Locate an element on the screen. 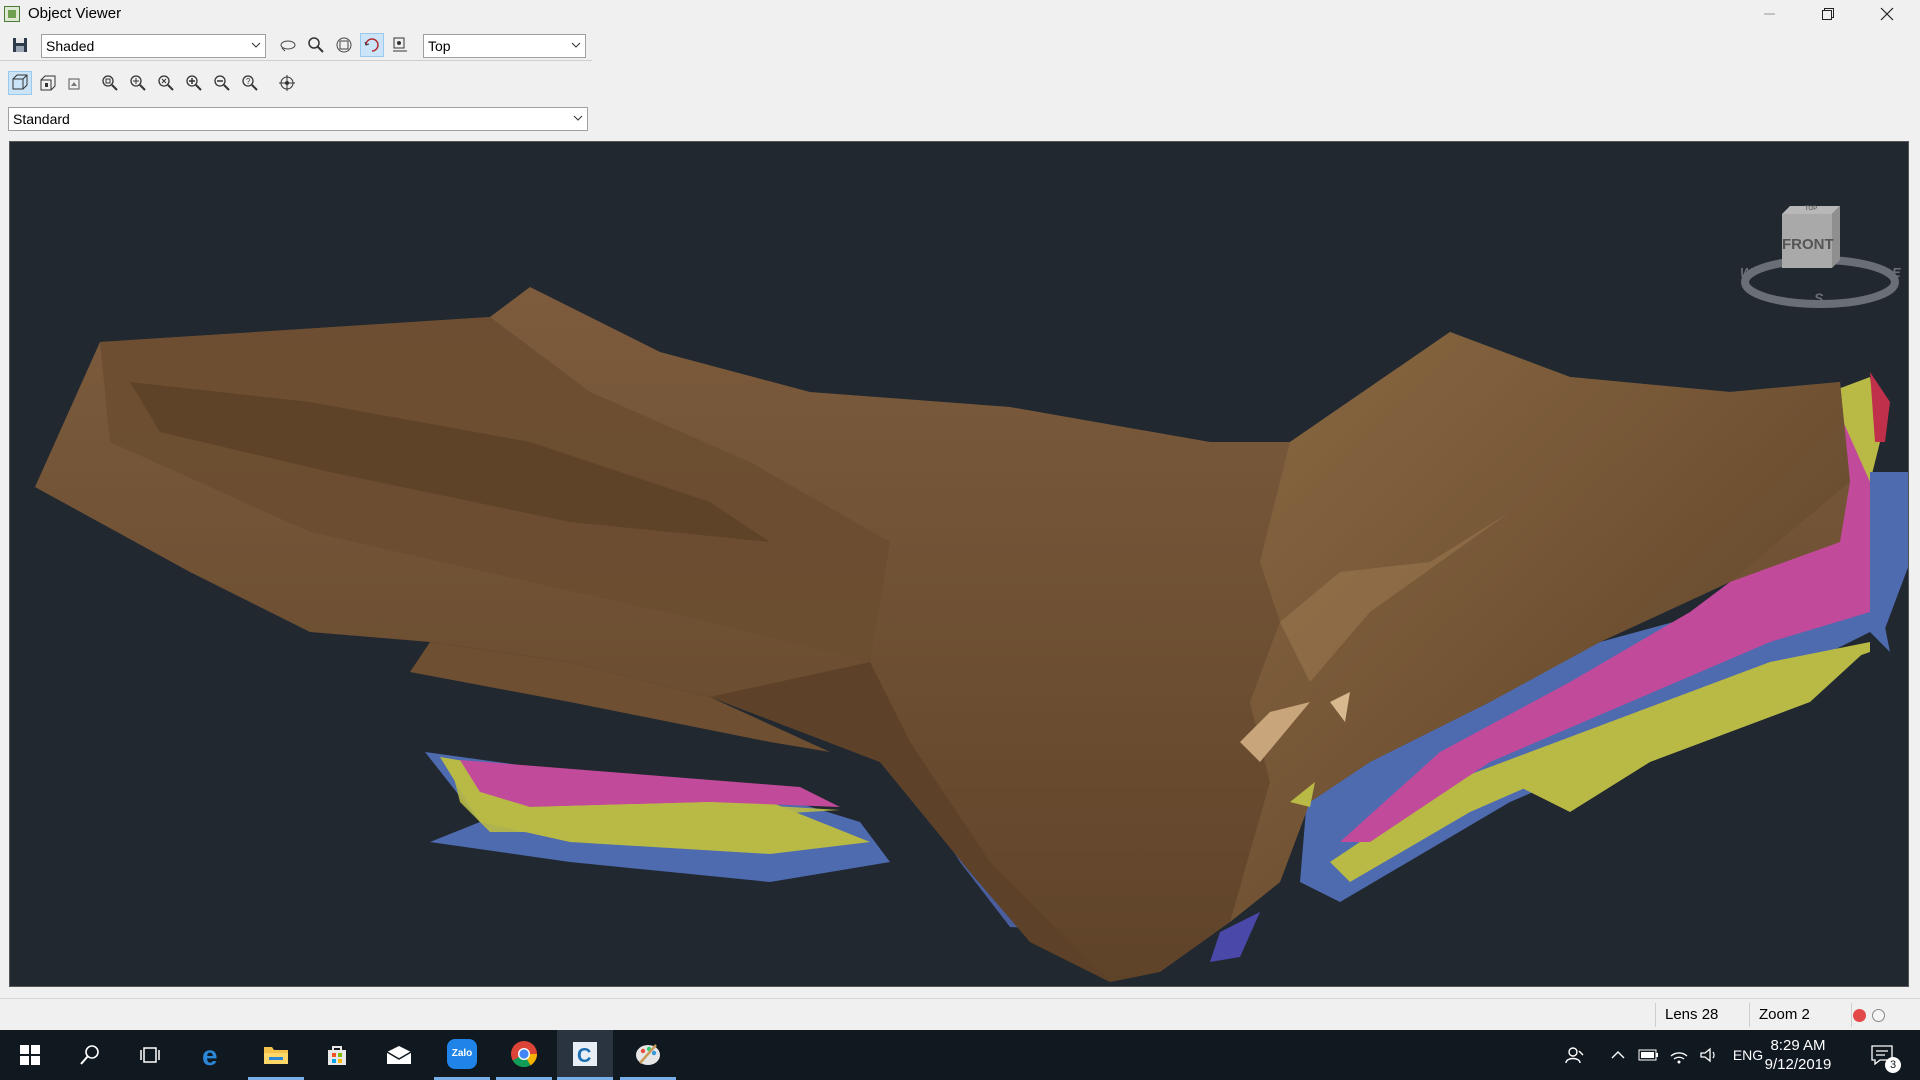 The image size is (1920, 1080). zoom-window-button is located at coordinates (344, 45).